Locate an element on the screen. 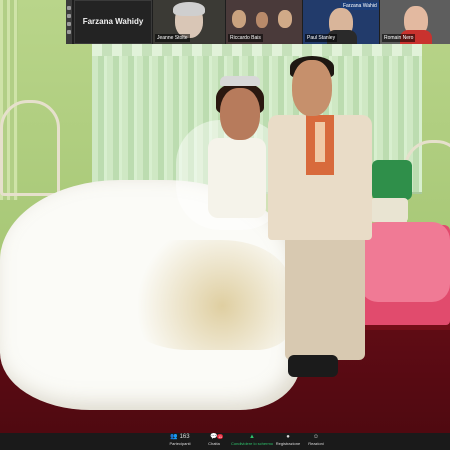  curtain-top is located at coordinates (257, 49).